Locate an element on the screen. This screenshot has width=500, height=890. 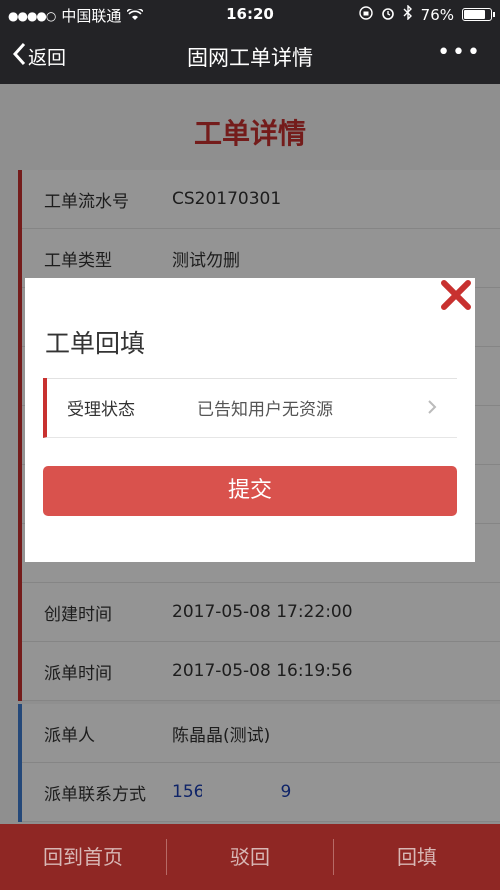
status-select: 受理状态 已告知用户无资源 is located at coordinates (250, 408).